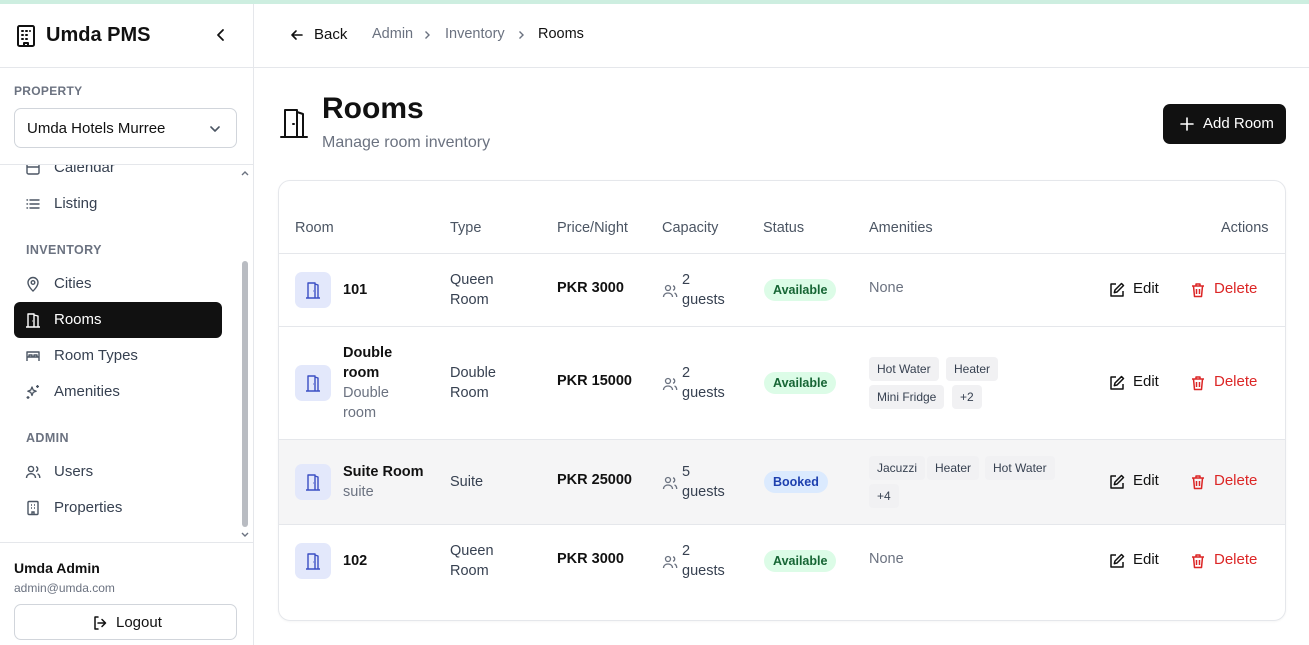 The width and height of the screenshot is (1309, 645). I want to click on column-header-actions: Actions, so click(1245, 228).